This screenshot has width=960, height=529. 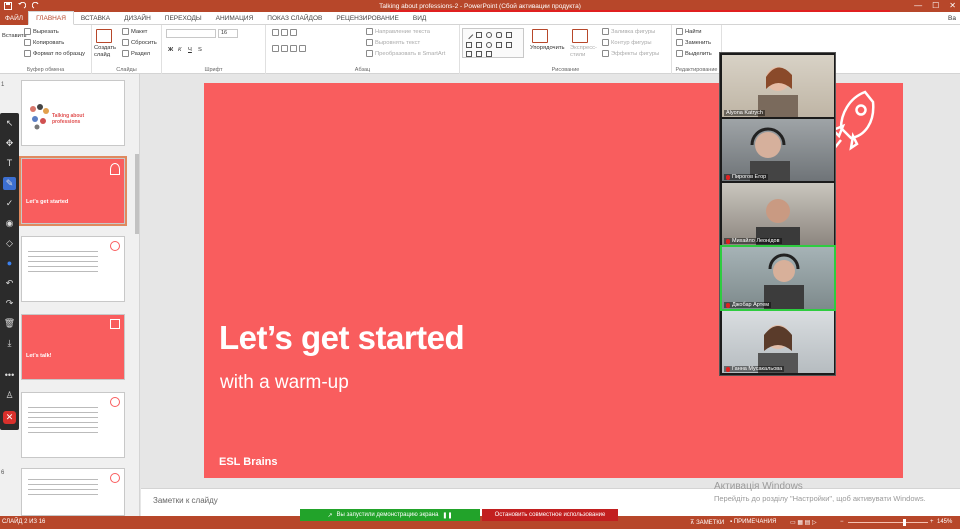 I want to click on tab-home: ГЛАВНАЯ, so click(x=51, y=18).